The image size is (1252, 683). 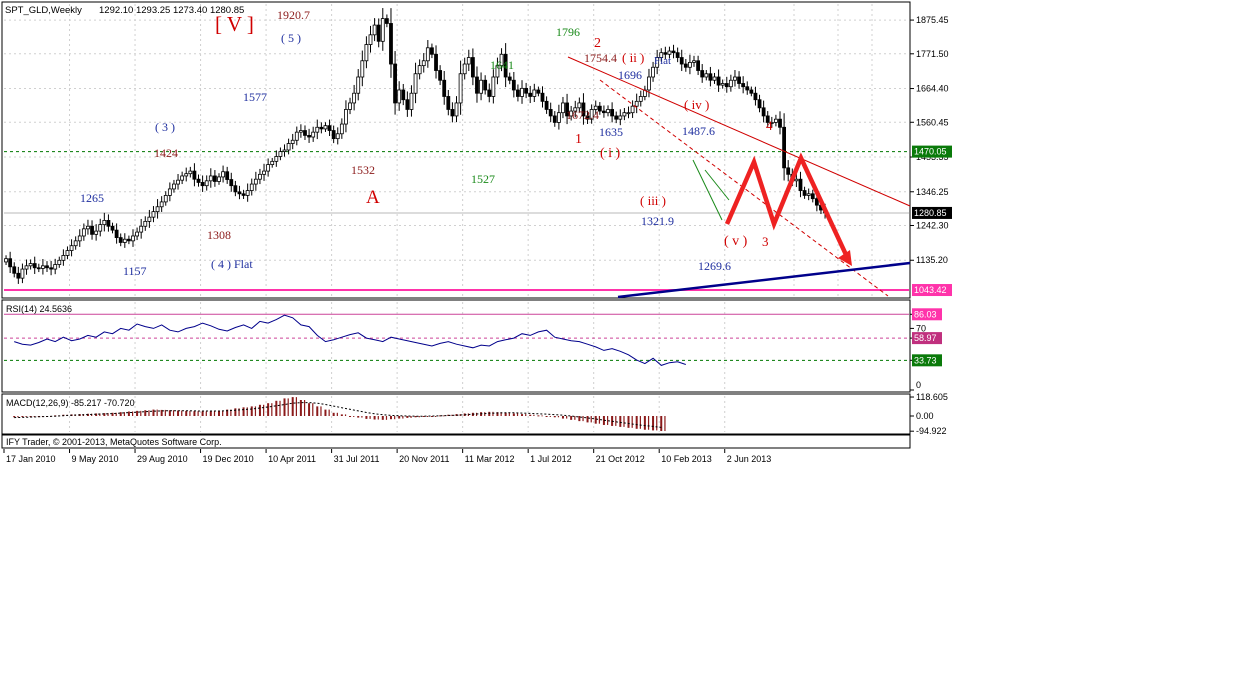 I want to click on price-y-tick-label: 1242.30, so click(x=932, y=225).